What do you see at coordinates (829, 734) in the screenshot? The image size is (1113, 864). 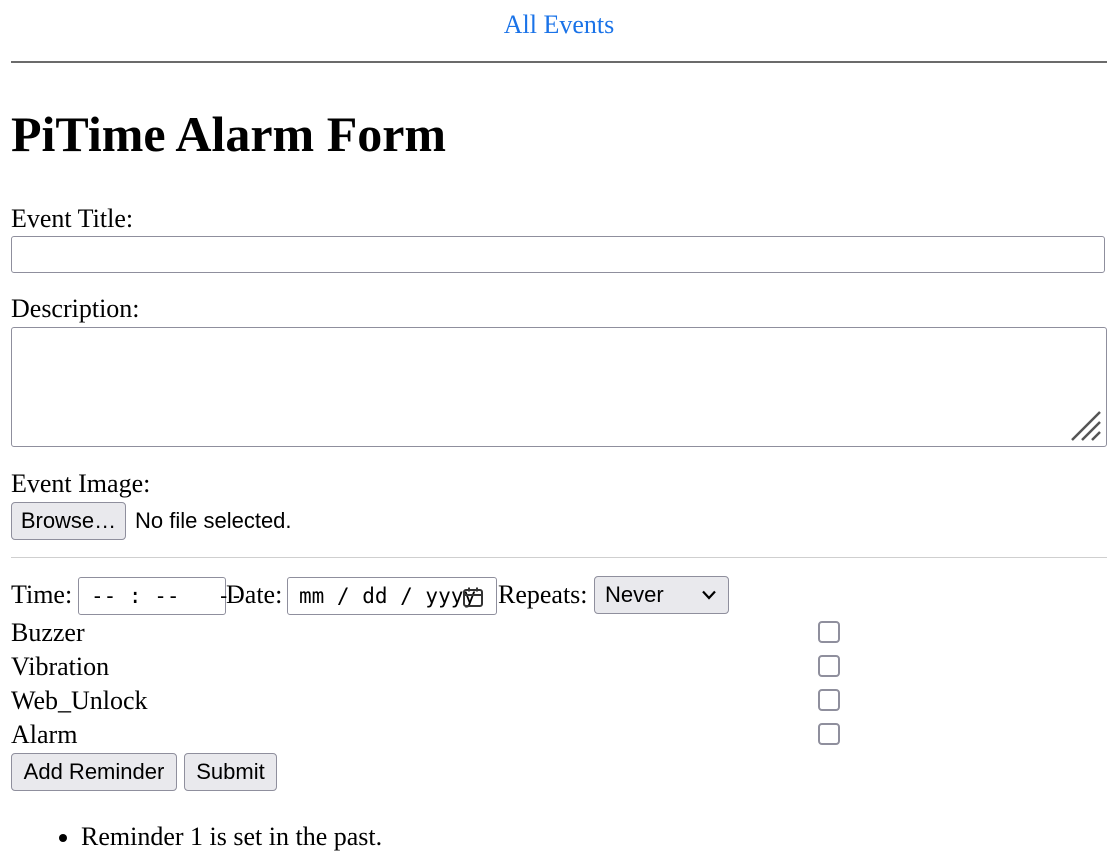 I see `alarm-checkbox` at bounding box center [829, 734].